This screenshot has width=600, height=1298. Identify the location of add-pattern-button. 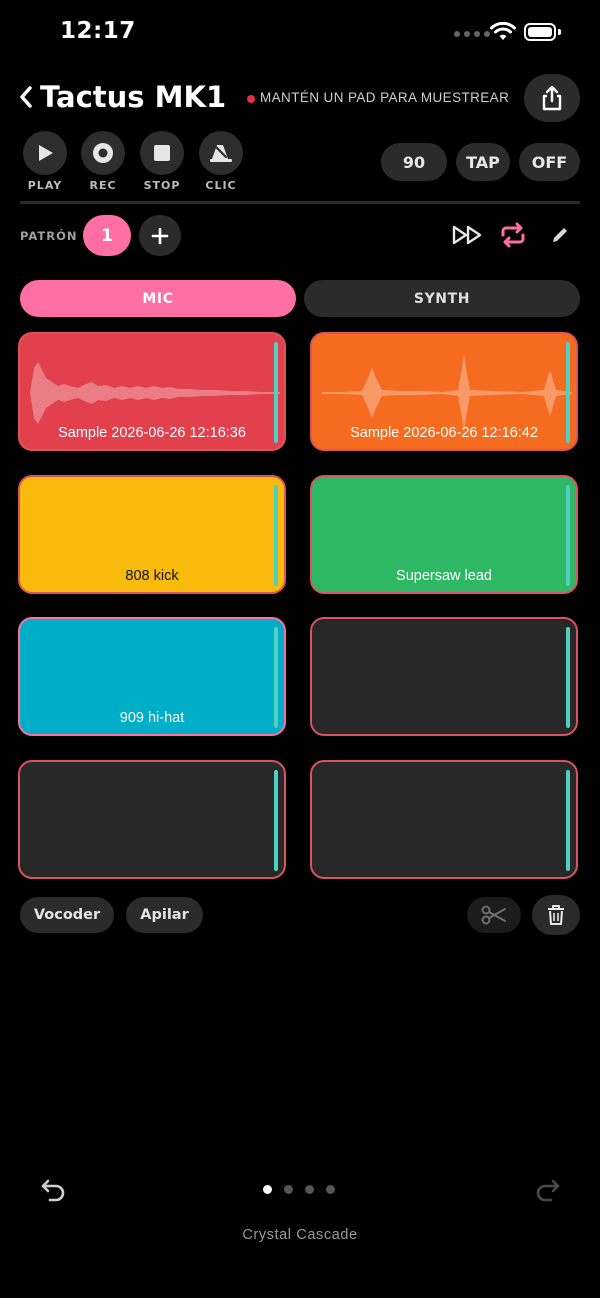
(160, 235).